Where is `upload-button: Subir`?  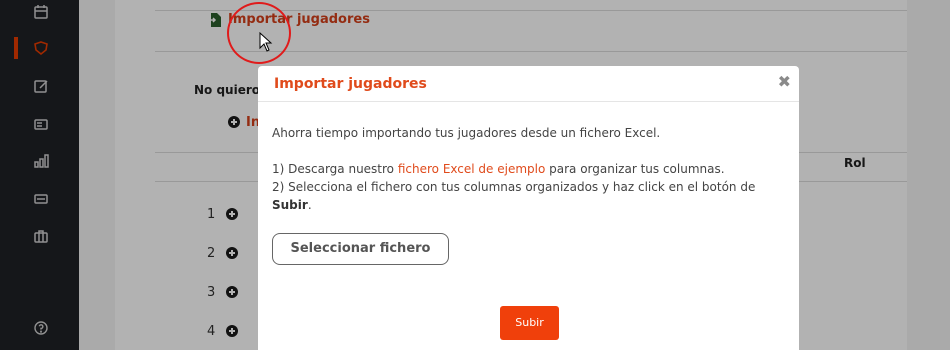
upload-button: Subir is located at coordinates (529, 323).